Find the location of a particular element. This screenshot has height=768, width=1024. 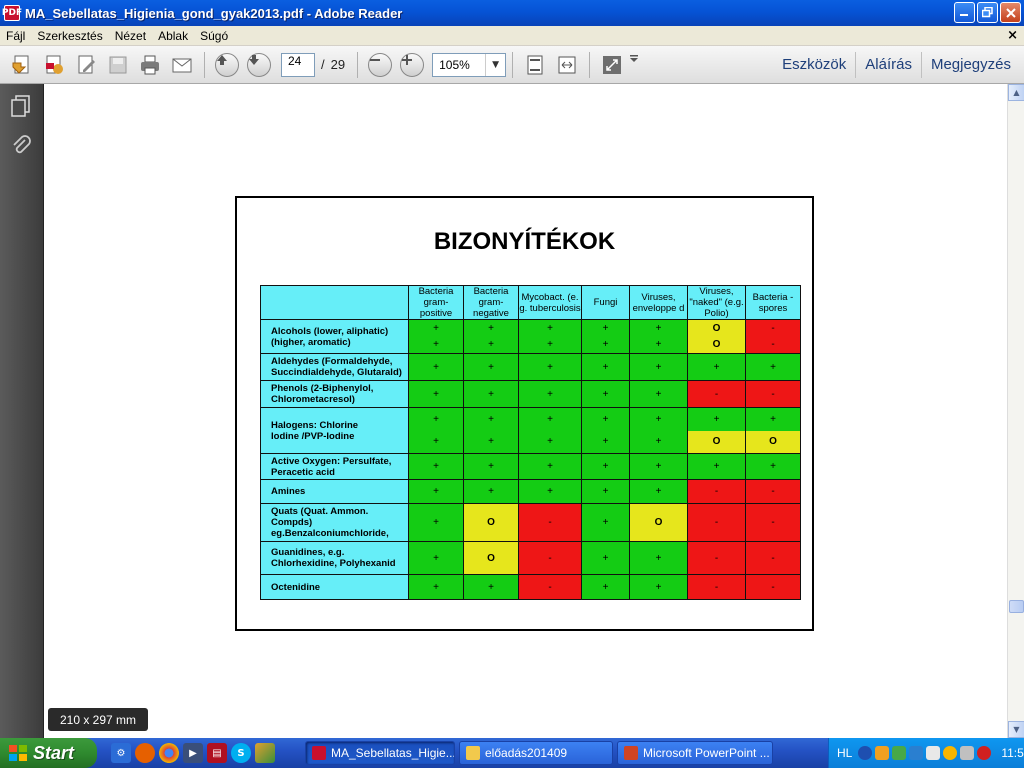

close-button is located at coordinates (1010, 12).